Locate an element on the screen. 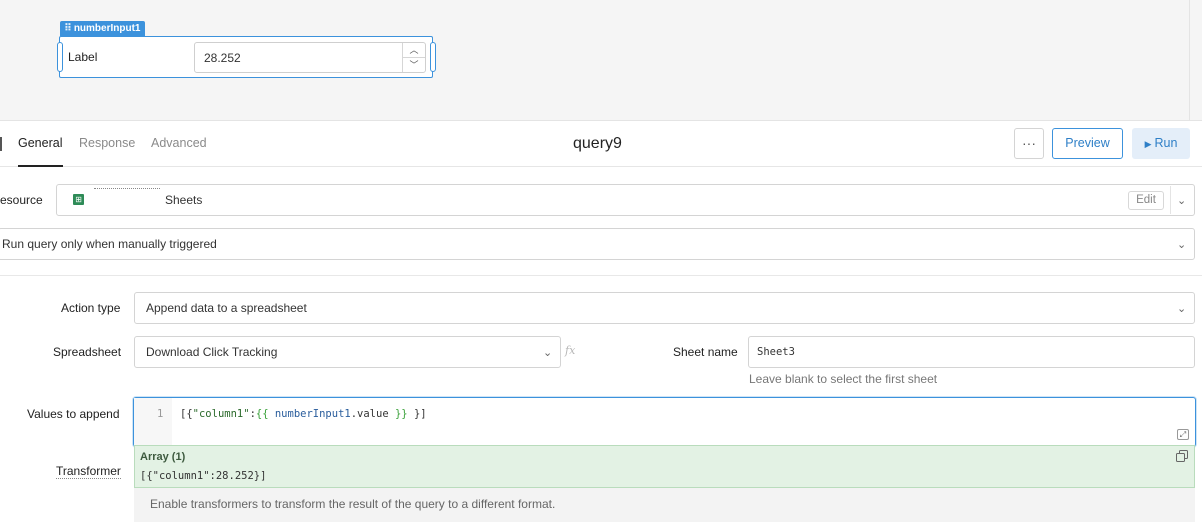 The image size is (1202, 526). code-token: [{ is located at coordinates (186, 414).